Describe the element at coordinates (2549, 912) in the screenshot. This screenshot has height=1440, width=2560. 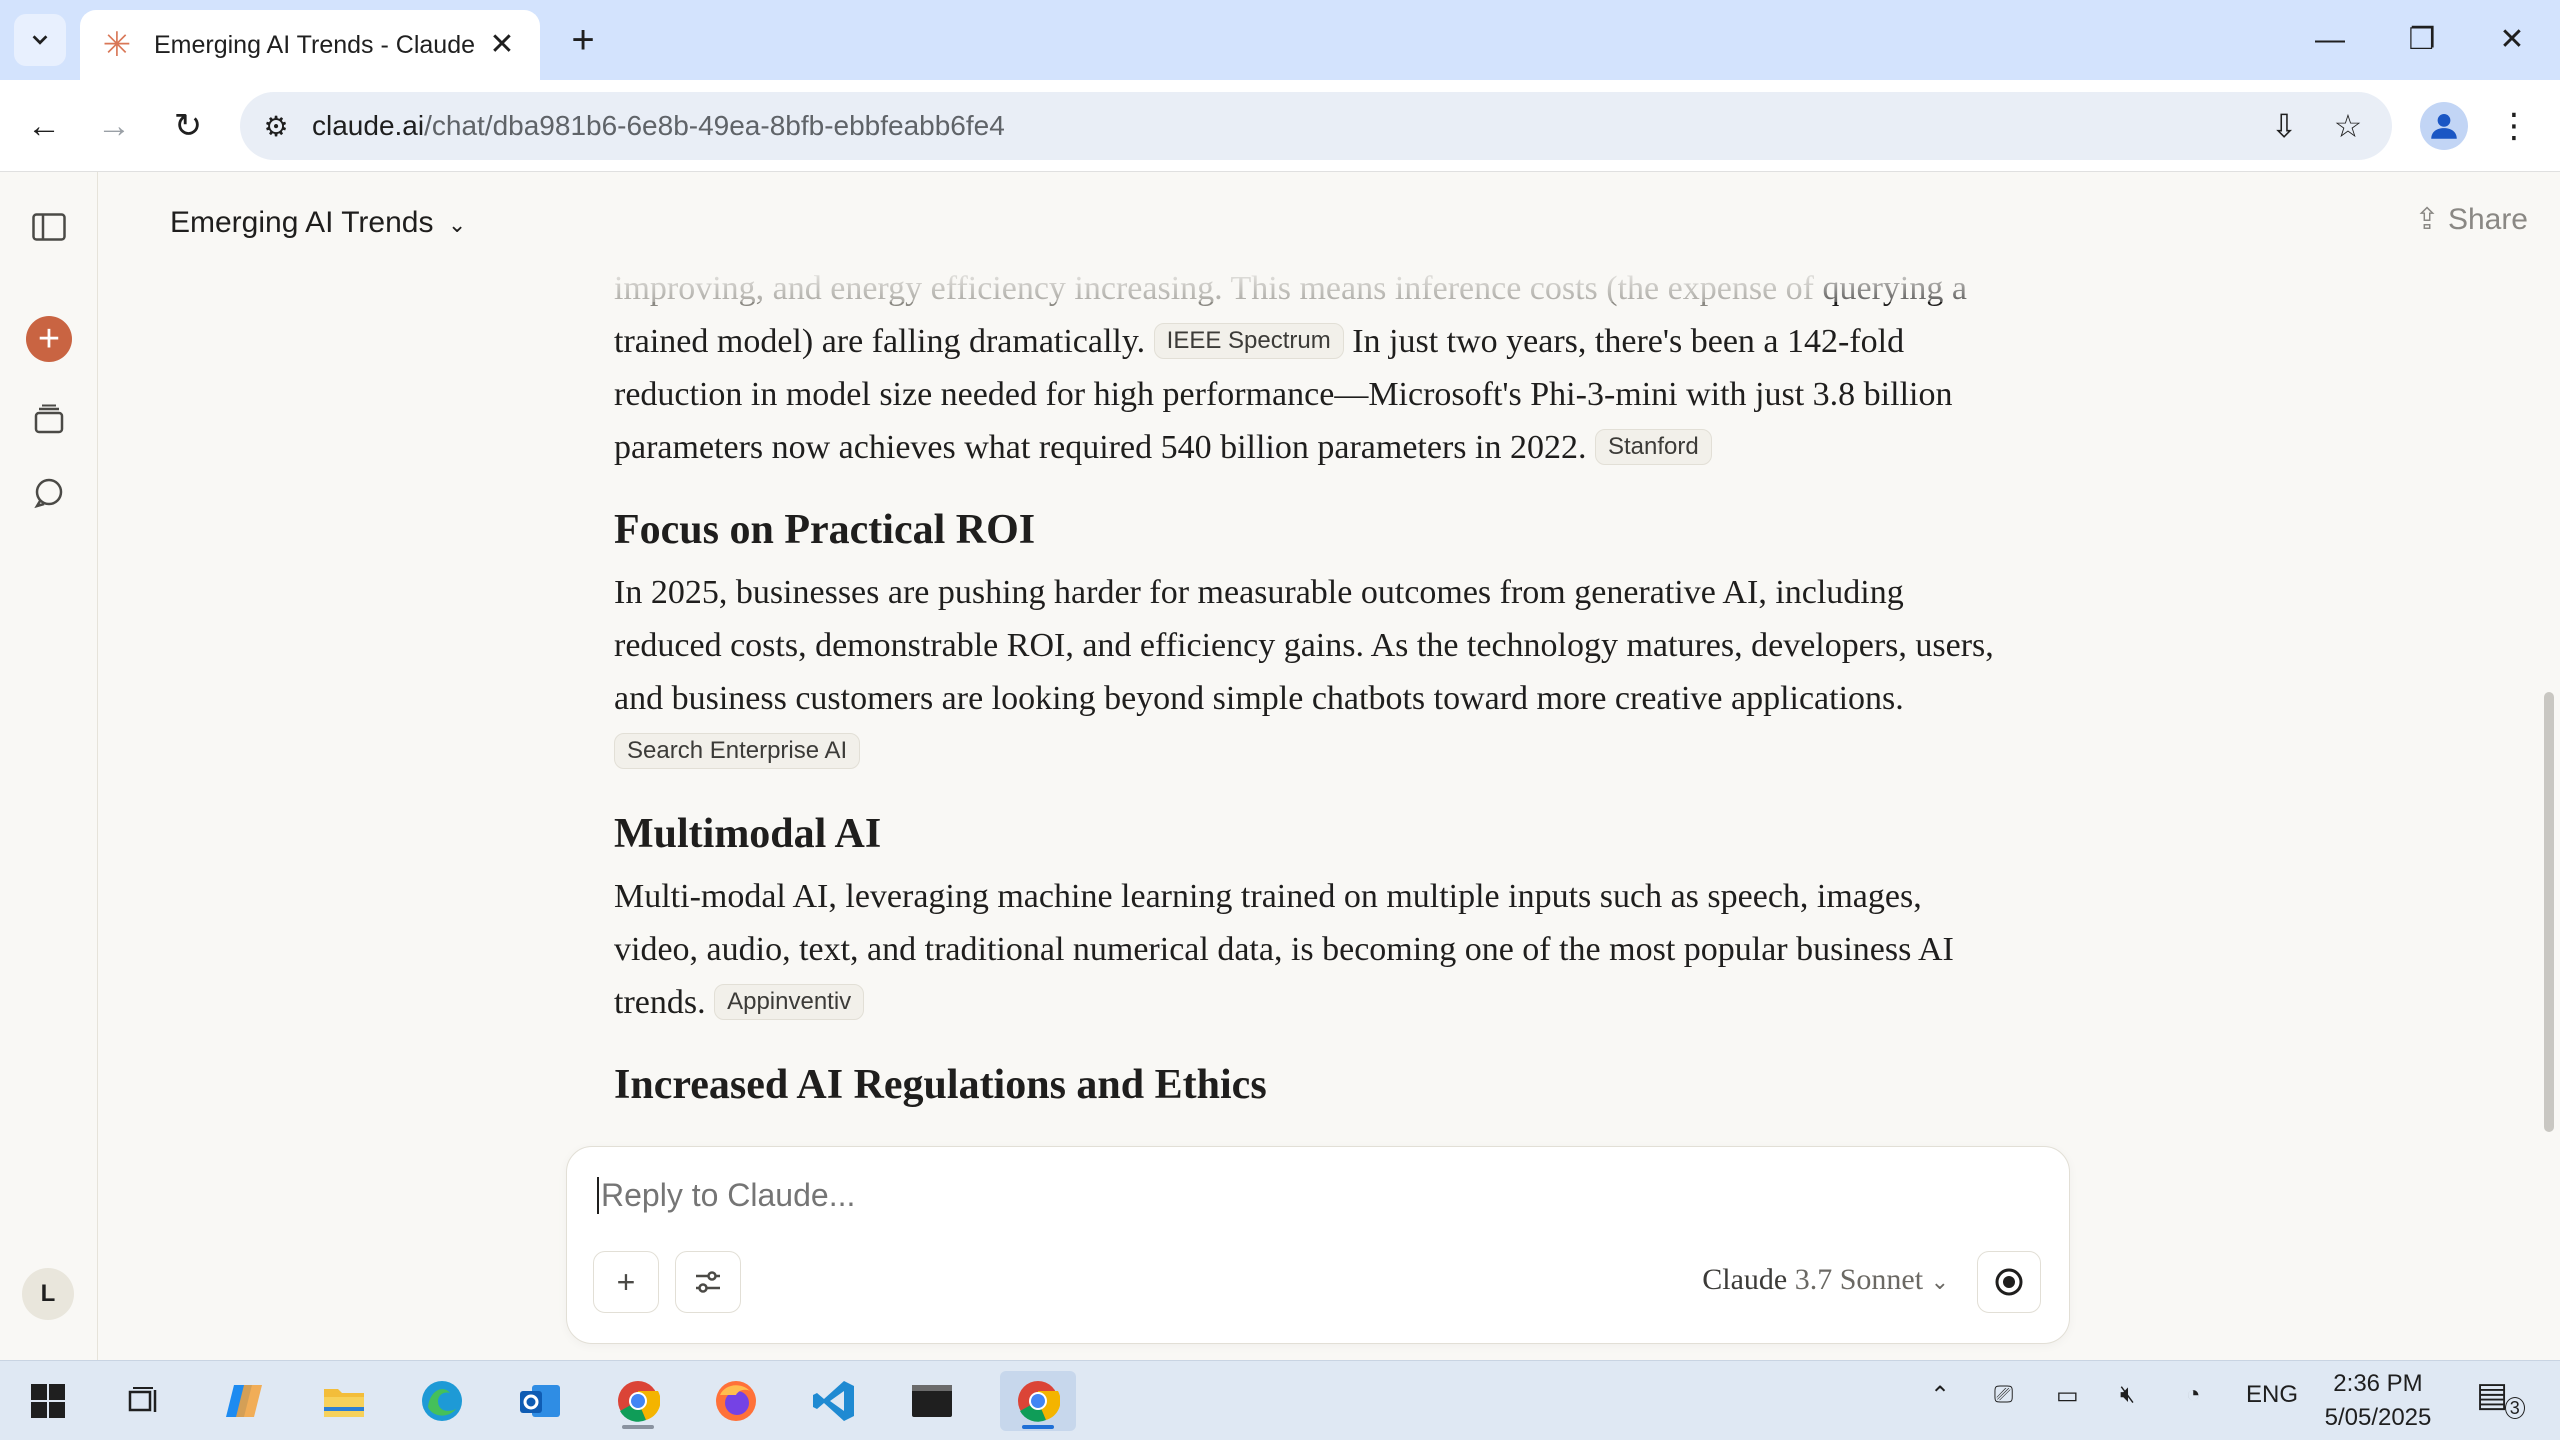
I see `scrollbar-thumb` at that location.